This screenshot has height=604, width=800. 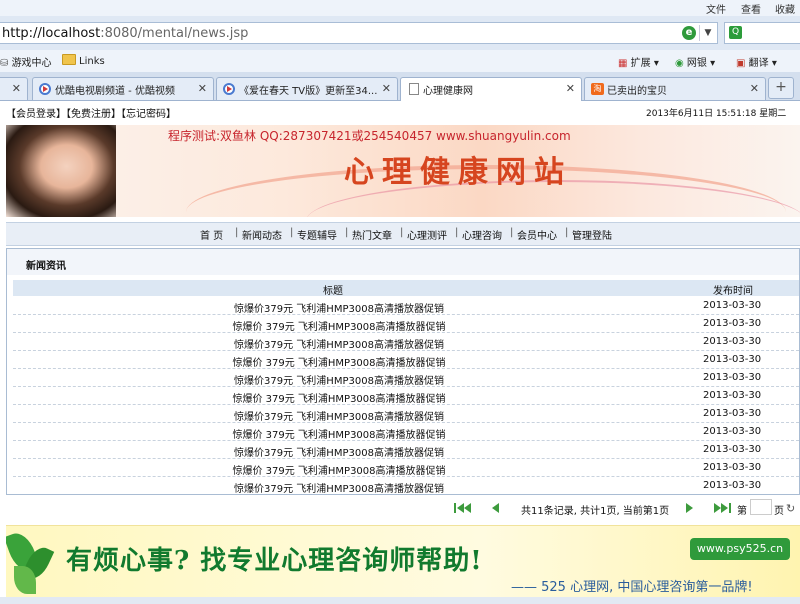 What do you see at coordinates (790, 508) in the screenshot?
I see `refresh-icon: ↻` at bounding box center [790, 508].